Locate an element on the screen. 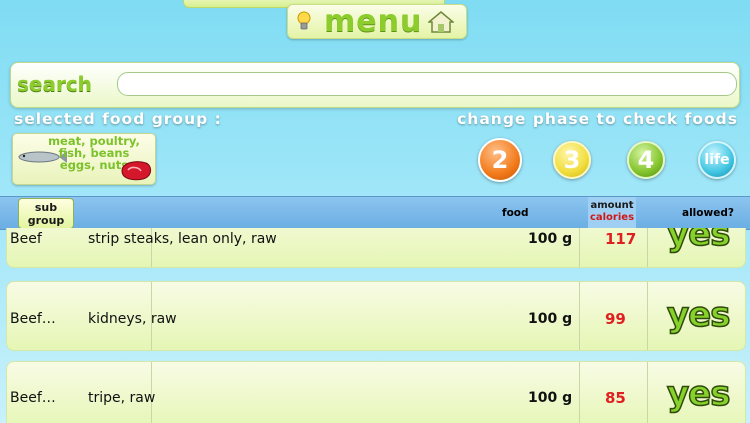  selected-food-group-label: selected food group : is located at coordinates (118, 119).